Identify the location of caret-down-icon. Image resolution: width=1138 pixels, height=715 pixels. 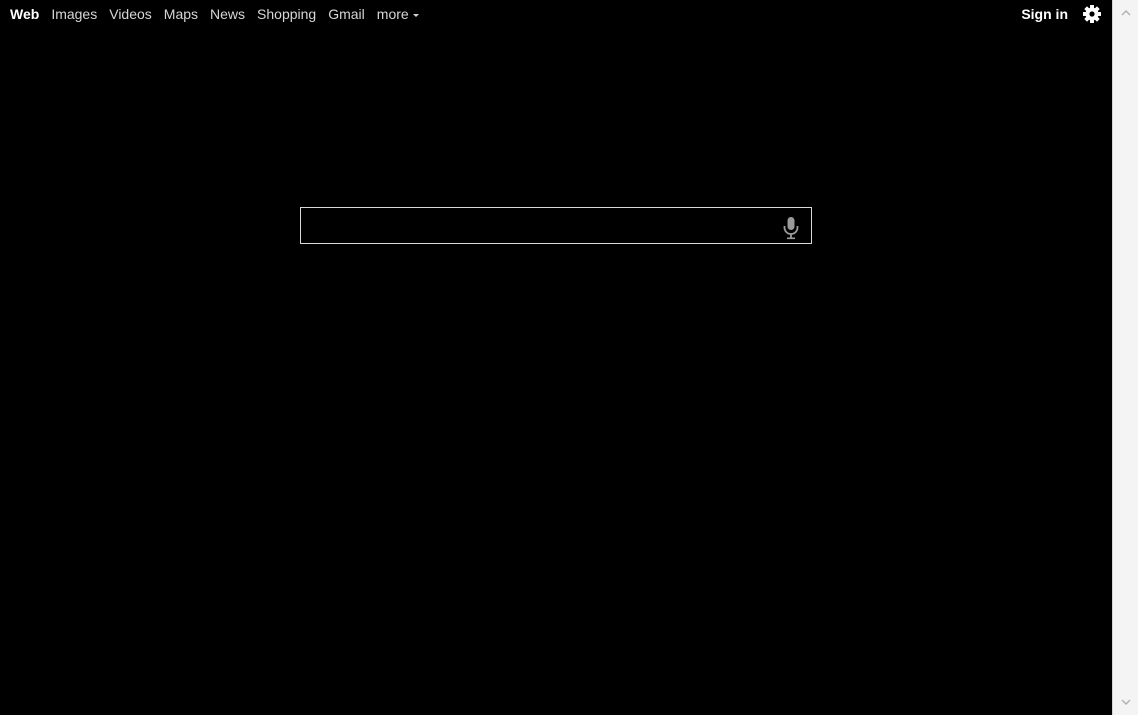
(415, 15).